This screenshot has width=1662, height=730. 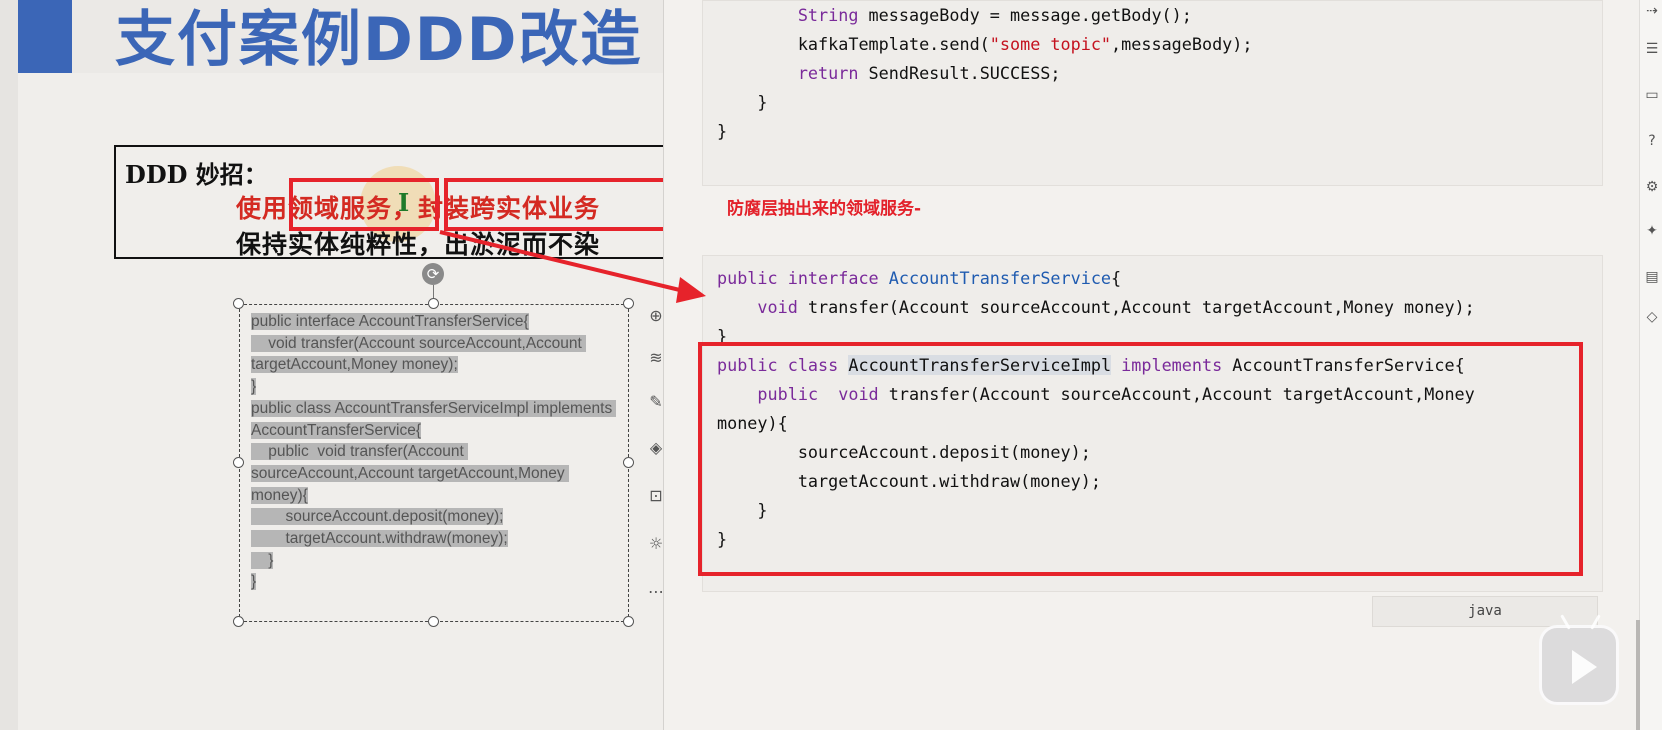 I want to click on highlight-box-domain-service, so click(x=364, y=204).